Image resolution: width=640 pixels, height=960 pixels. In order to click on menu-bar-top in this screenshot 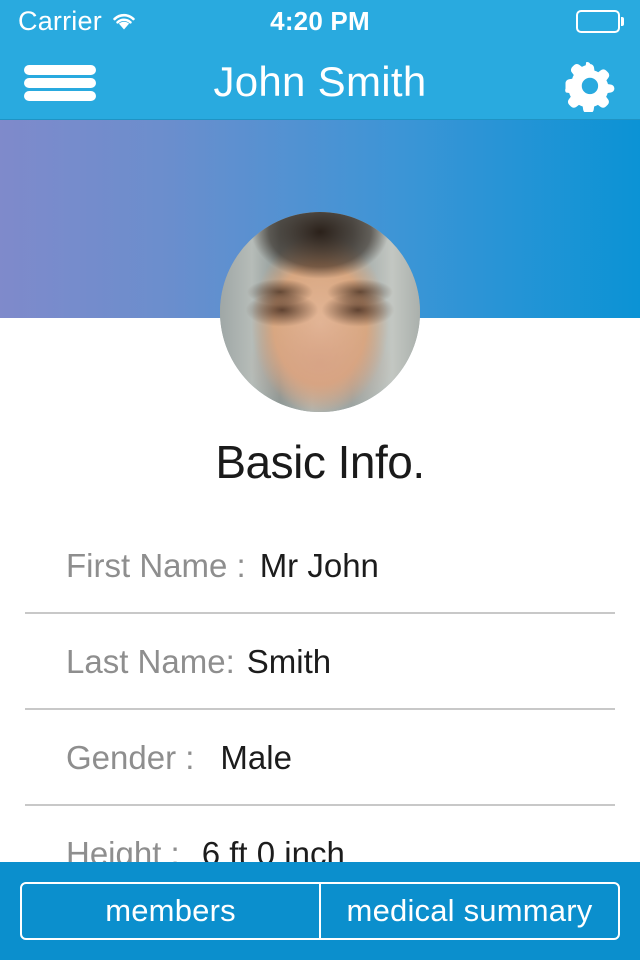, I will do `click(60, 70)`.